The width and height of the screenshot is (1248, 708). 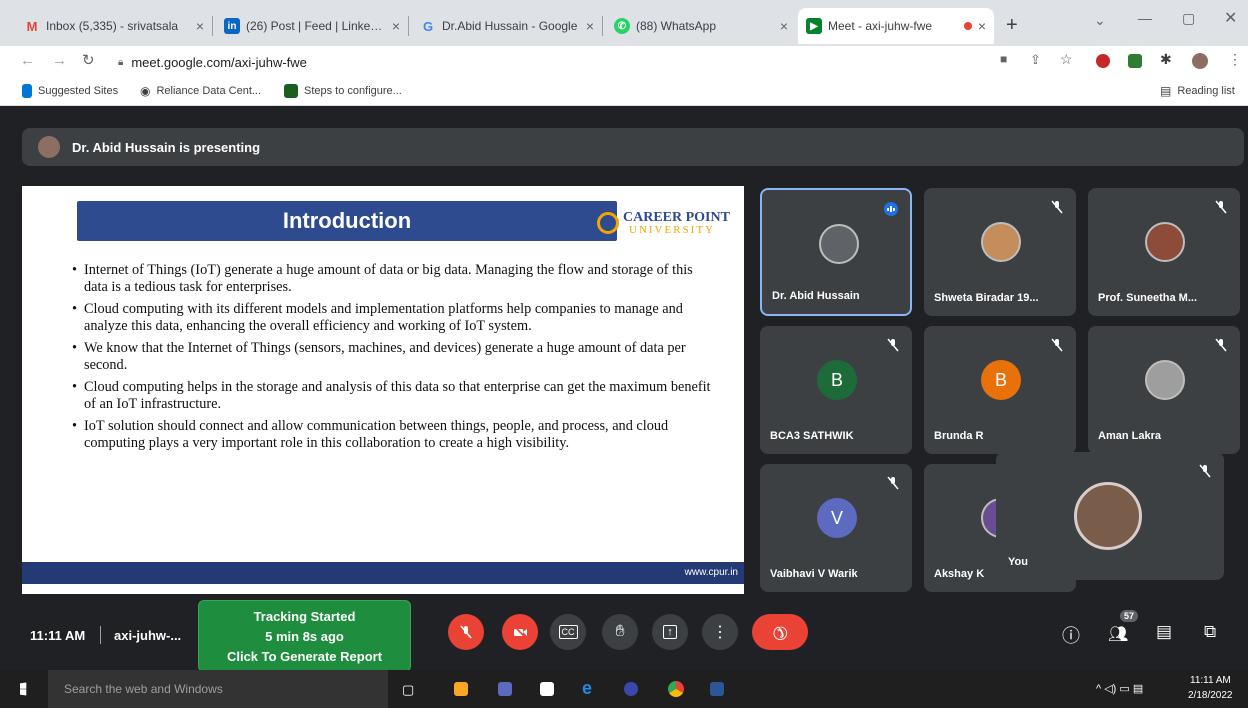 I want to click on logo-emblem-icon, so click(x=608, y=223).